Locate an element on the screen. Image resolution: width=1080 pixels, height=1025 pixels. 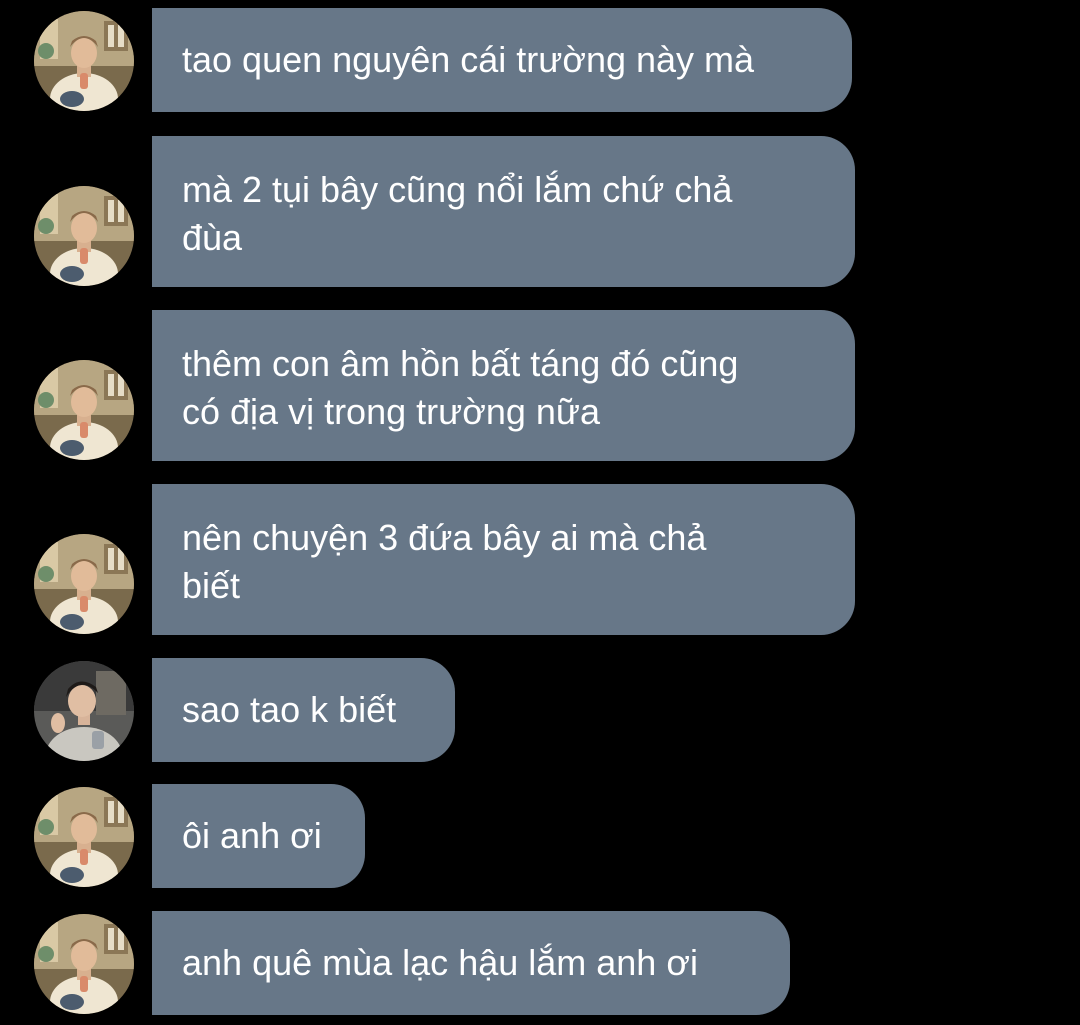
message-bubble: anh quê mùa lạc hậu lắm anh ơi is located at coordinates (471, 963).